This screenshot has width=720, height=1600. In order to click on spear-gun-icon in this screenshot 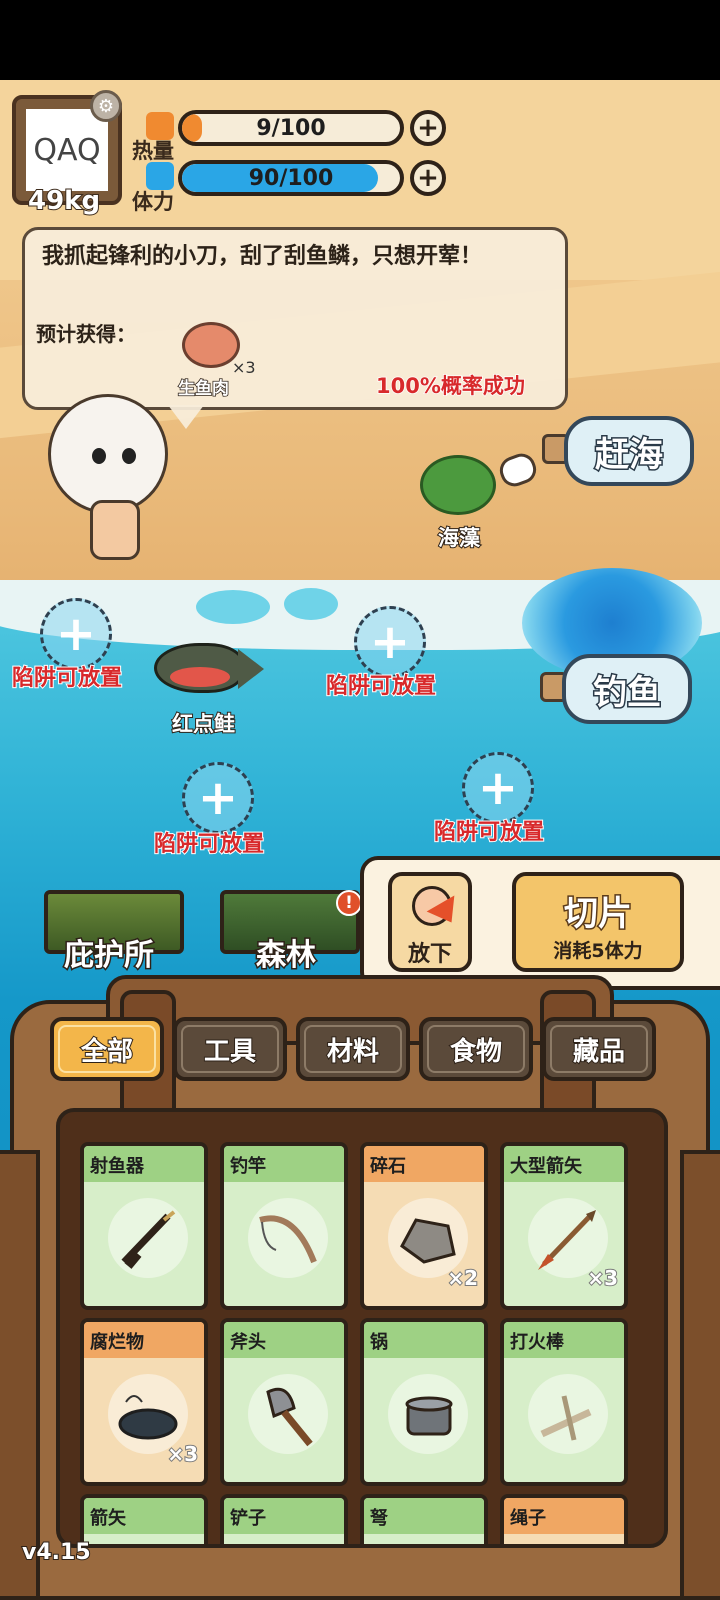, I will do `click(148, 1239)`.